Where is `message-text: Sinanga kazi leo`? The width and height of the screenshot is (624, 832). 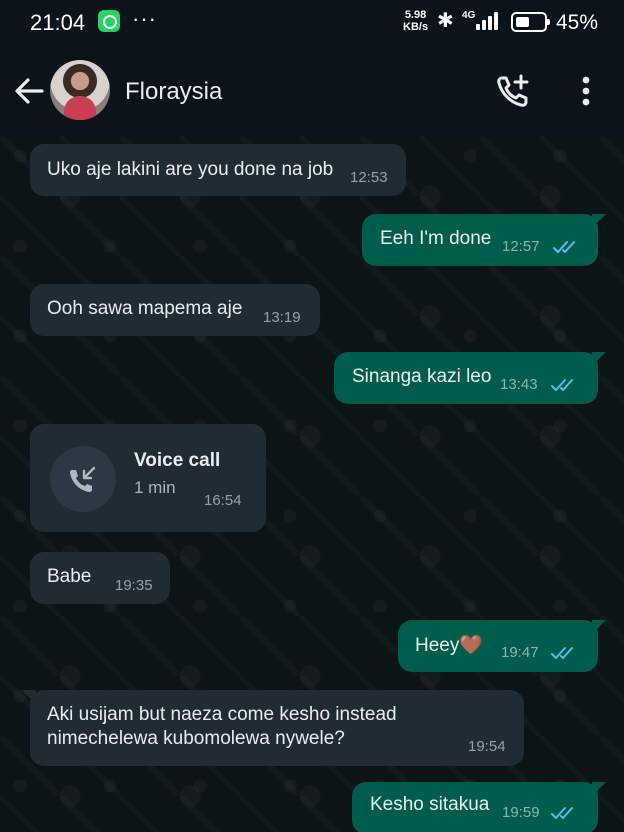 message-text: Sinanga kazi leo is located at coordinates (422, 376).